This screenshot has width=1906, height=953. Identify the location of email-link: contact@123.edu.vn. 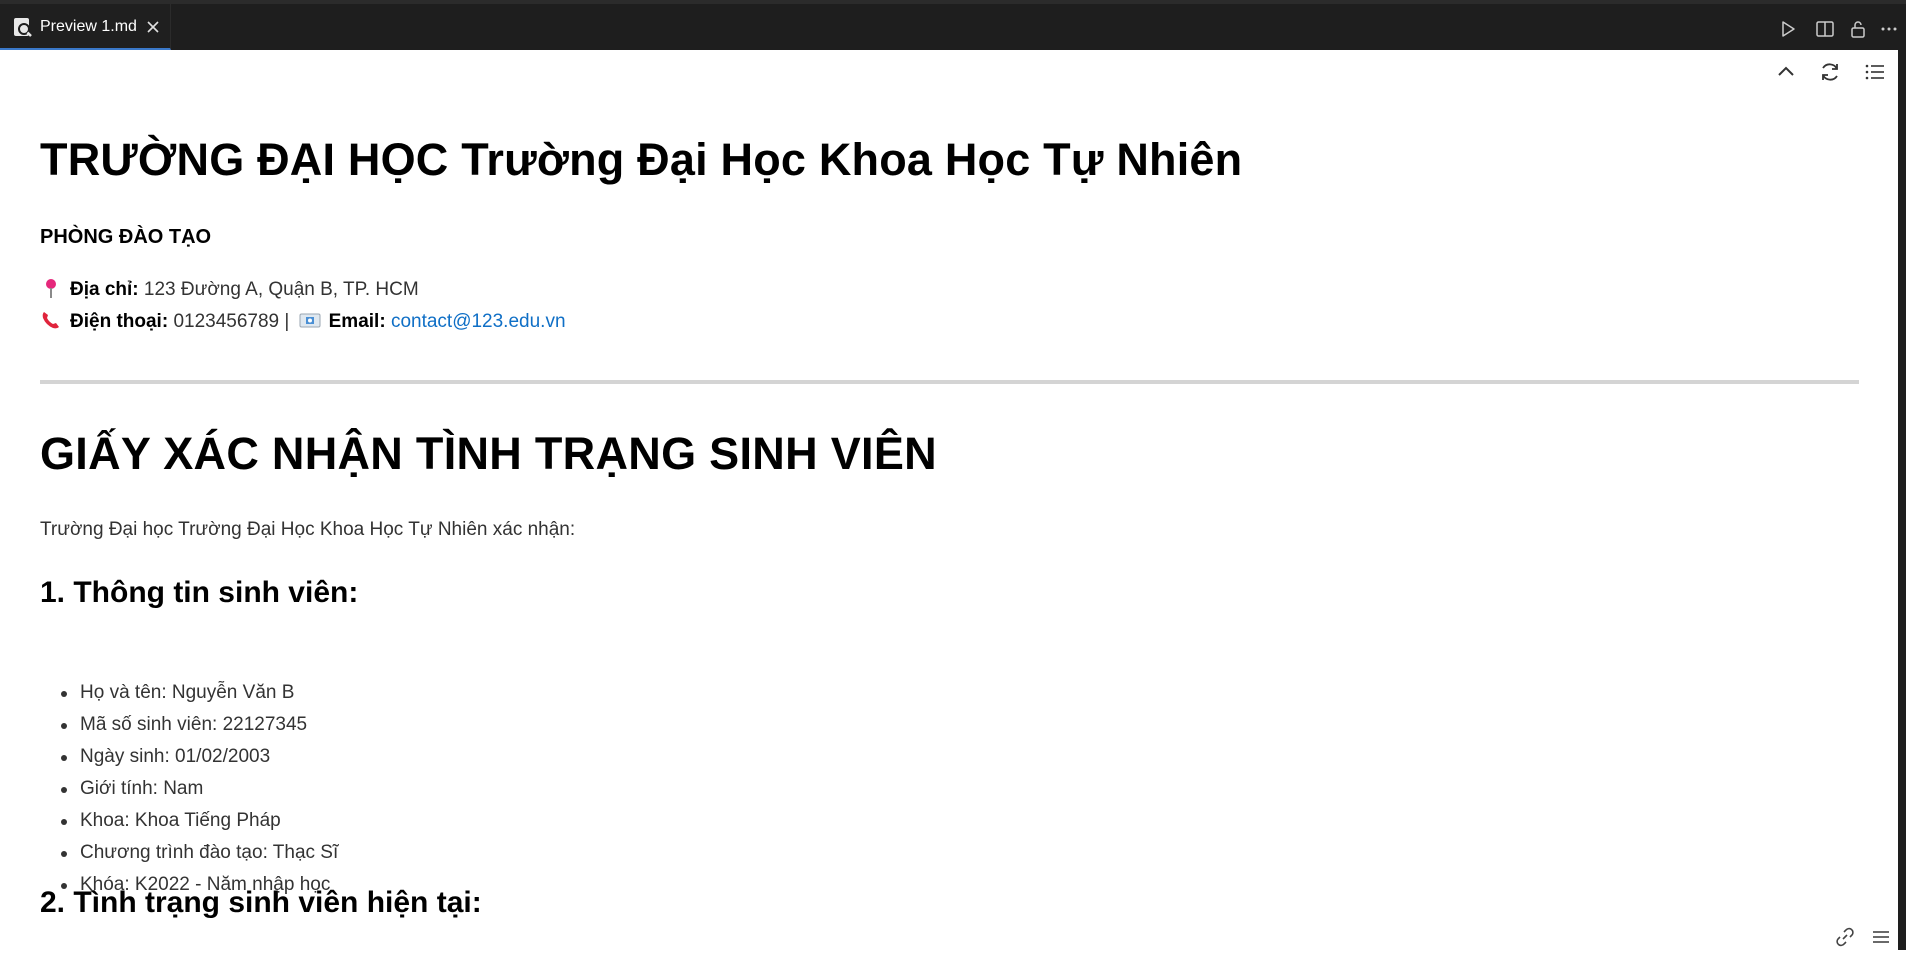
(478, 321).